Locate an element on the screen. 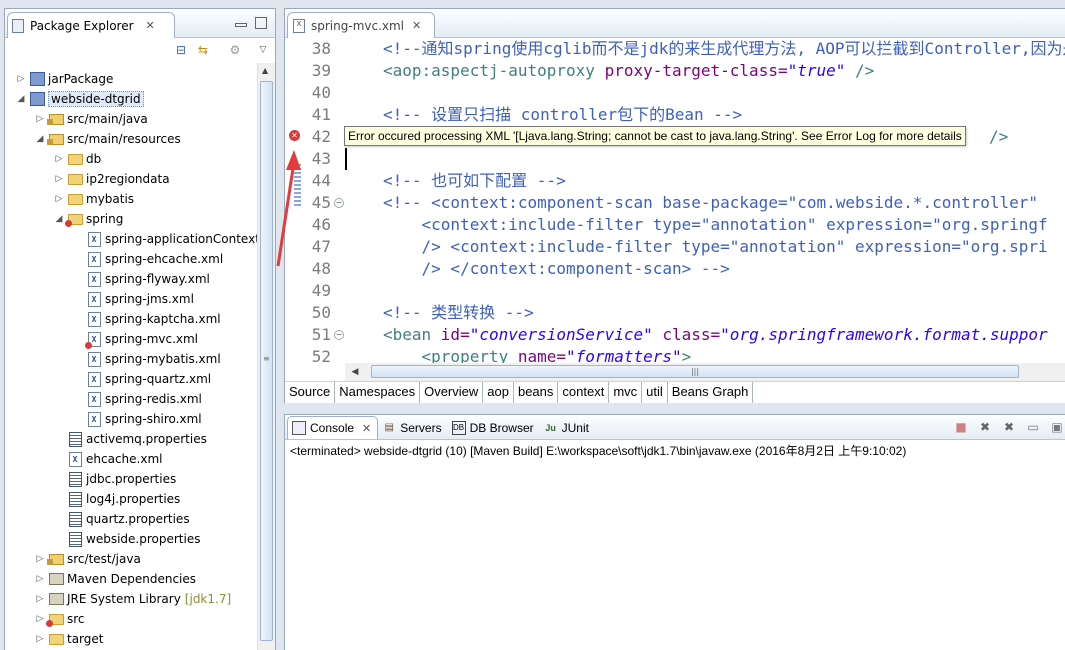 The height and width of the screenshot is (650, 1065). code-line-41: <!-- 设置只扫描 controller包下的Bean --> is located at coordinates (563, 114).